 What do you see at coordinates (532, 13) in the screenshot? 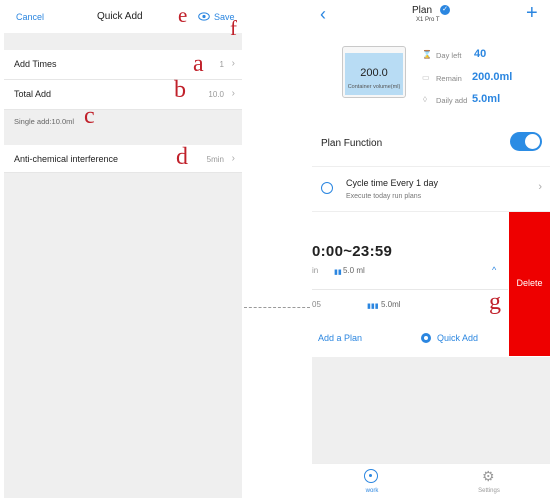
I see `add-icon: +` at bounding box center [532, 13].